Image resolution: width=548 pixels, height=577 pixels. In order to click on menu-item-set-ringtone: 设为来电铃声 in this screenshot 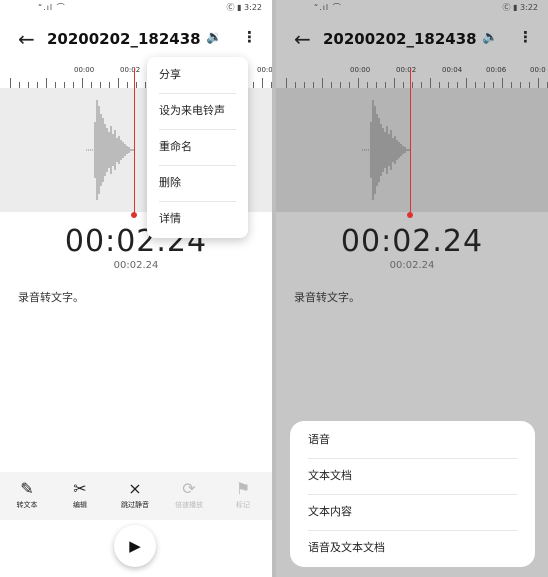, I will do `click(197, 111)`.